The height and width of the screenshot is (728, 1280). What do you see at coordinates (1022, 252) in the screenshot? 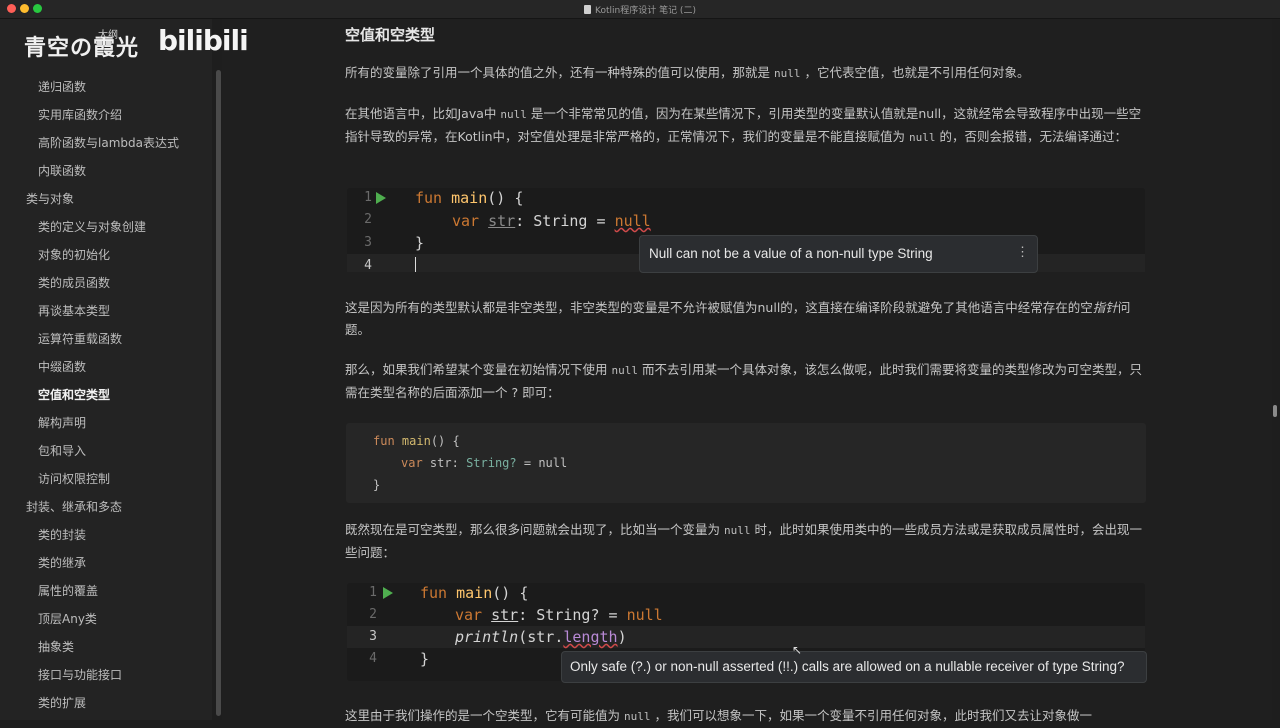
I see `more-options-icon: ⋮` at bounding box center [1022, 252].